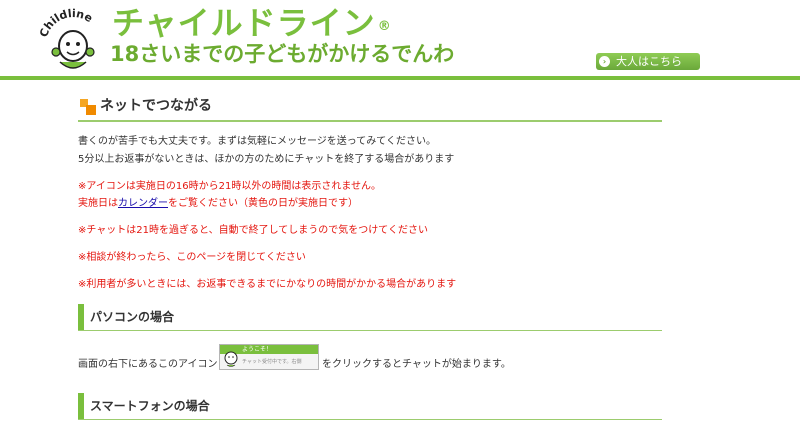 Image resolution: width=800 pixels, height=426 pixels. What do you see at coordinates (267, 284) in the screenshot?
I see `notice-busy: ※利用者が多いときには、お返事できるまでにかなりの時間がかかる場合があります` at bounding box center [267, 284].